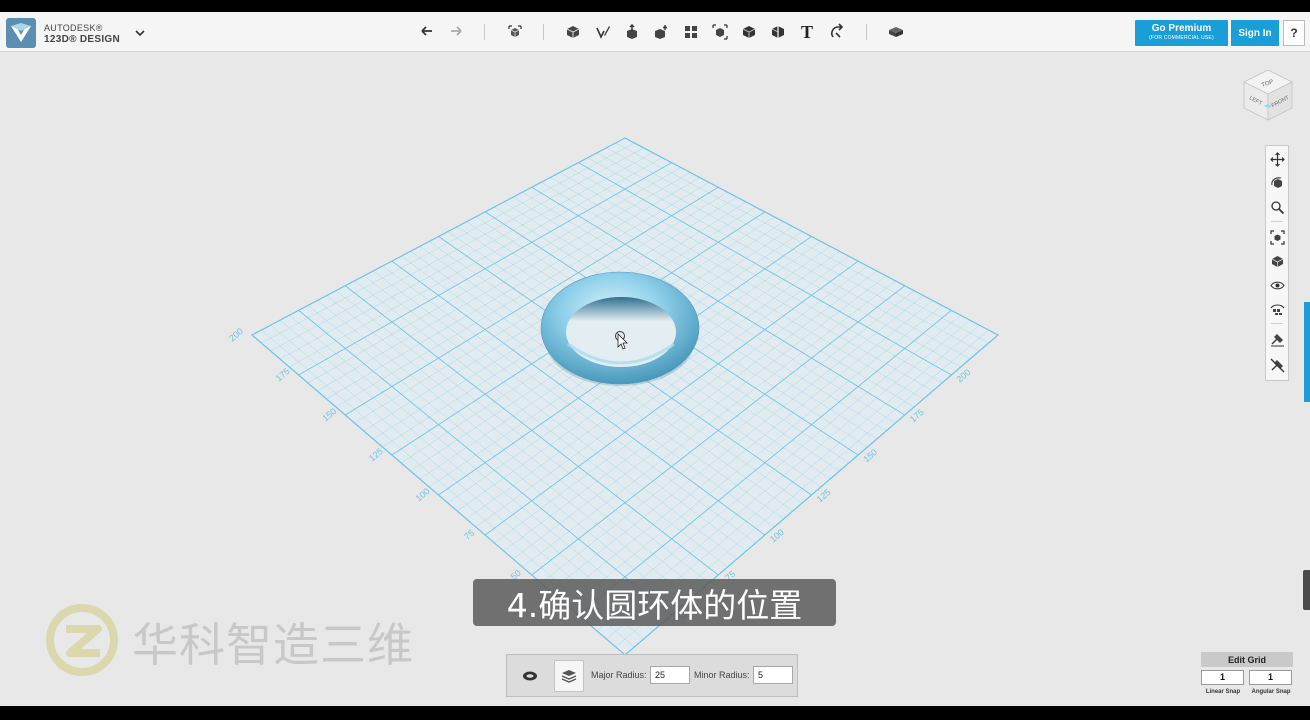 The height and width of the screenshot is (720, 1310). I want to click on torus-shape-button, so click(530, 676).